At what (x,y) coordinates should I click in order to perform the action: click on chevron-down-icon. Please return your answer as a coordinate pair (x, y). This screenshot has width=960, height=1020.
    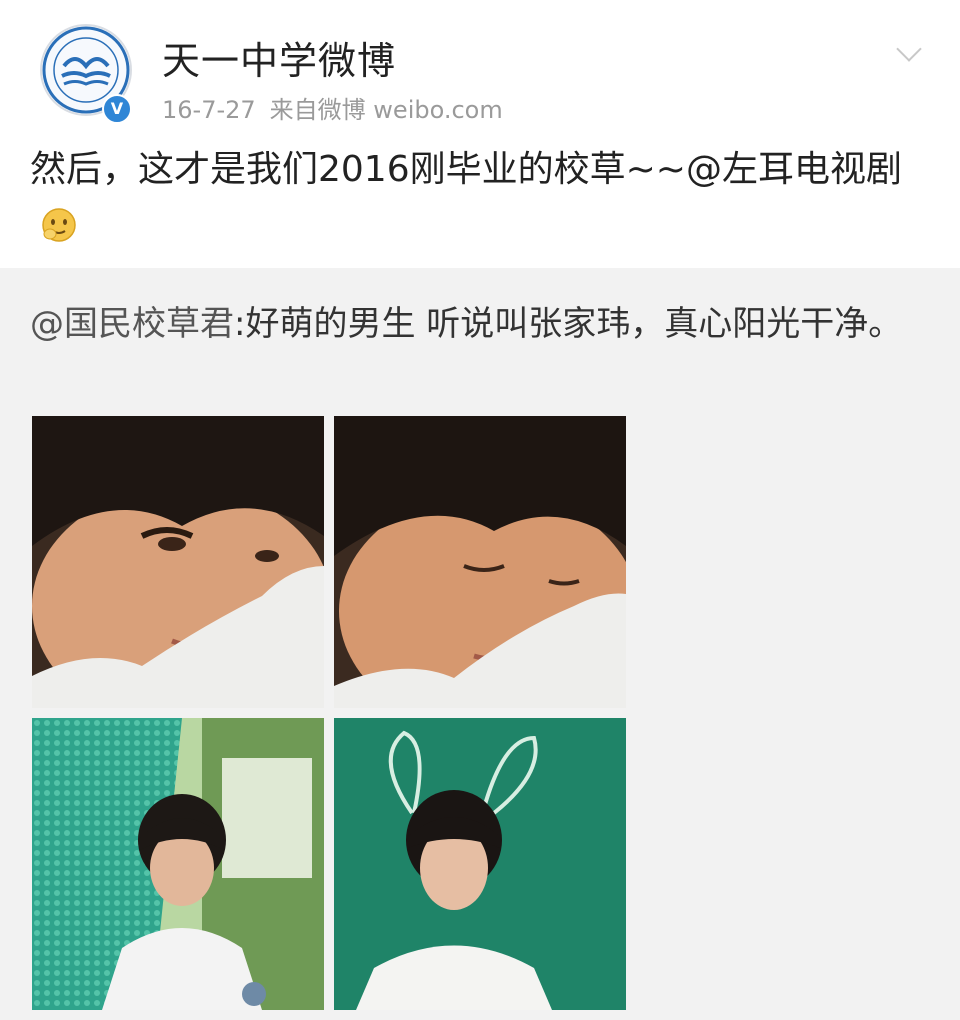
    Looking at the image, I should click on (909, 49).